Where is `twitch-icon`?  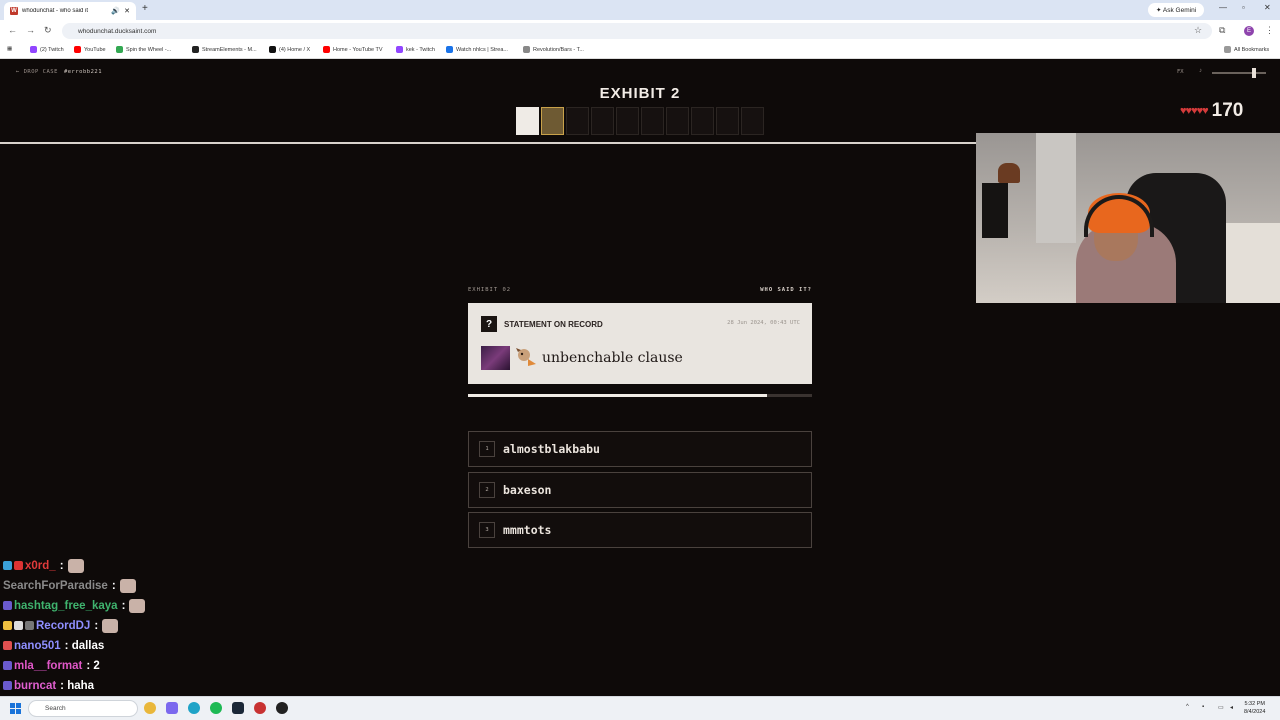 twitch-icon is located at coordinates (33, 49).